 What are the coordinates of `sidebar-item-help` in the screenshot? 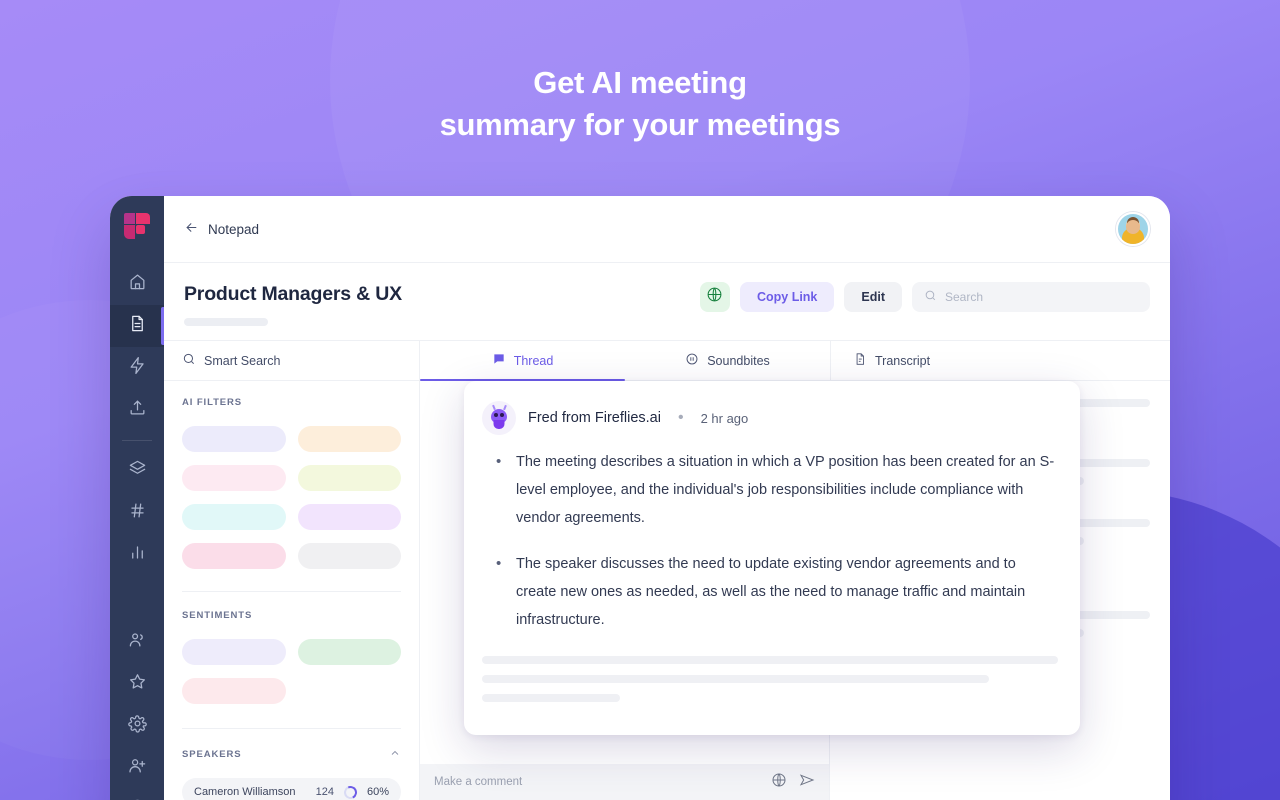 It's located at (137, 794).